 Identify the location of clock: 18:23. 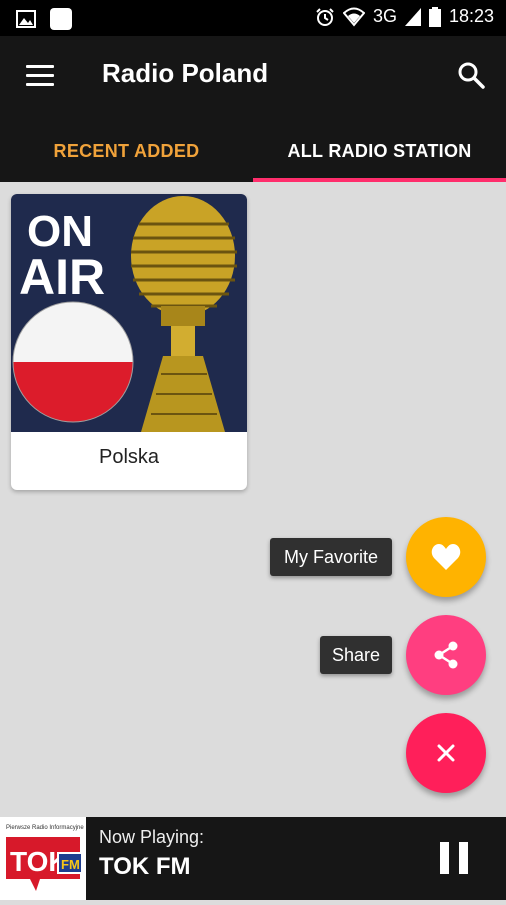
(471, 16).